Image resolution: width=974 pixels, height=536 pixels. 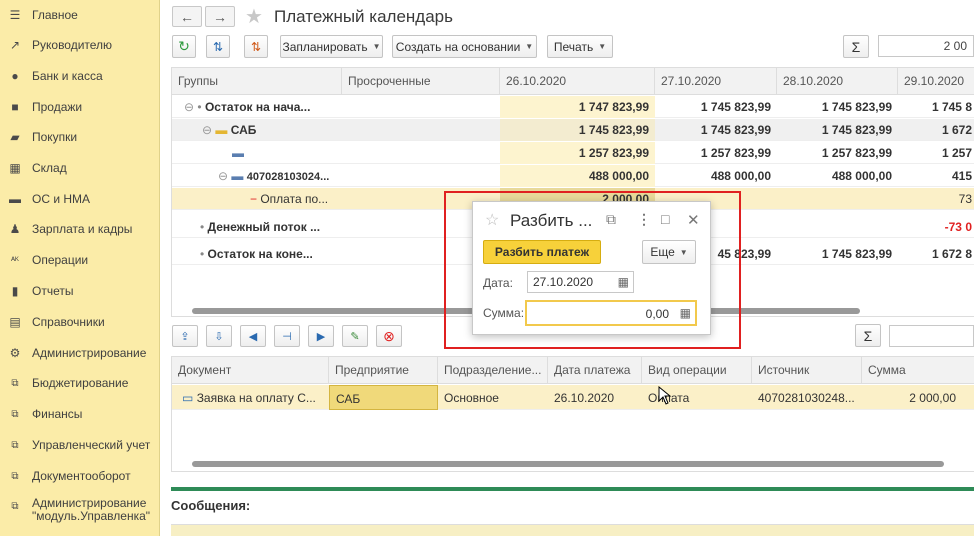 What do you see at coordinates (936, 81) in the screenshot?
I see `column-header: 29.10.2020` at bounding box center [936, 81].